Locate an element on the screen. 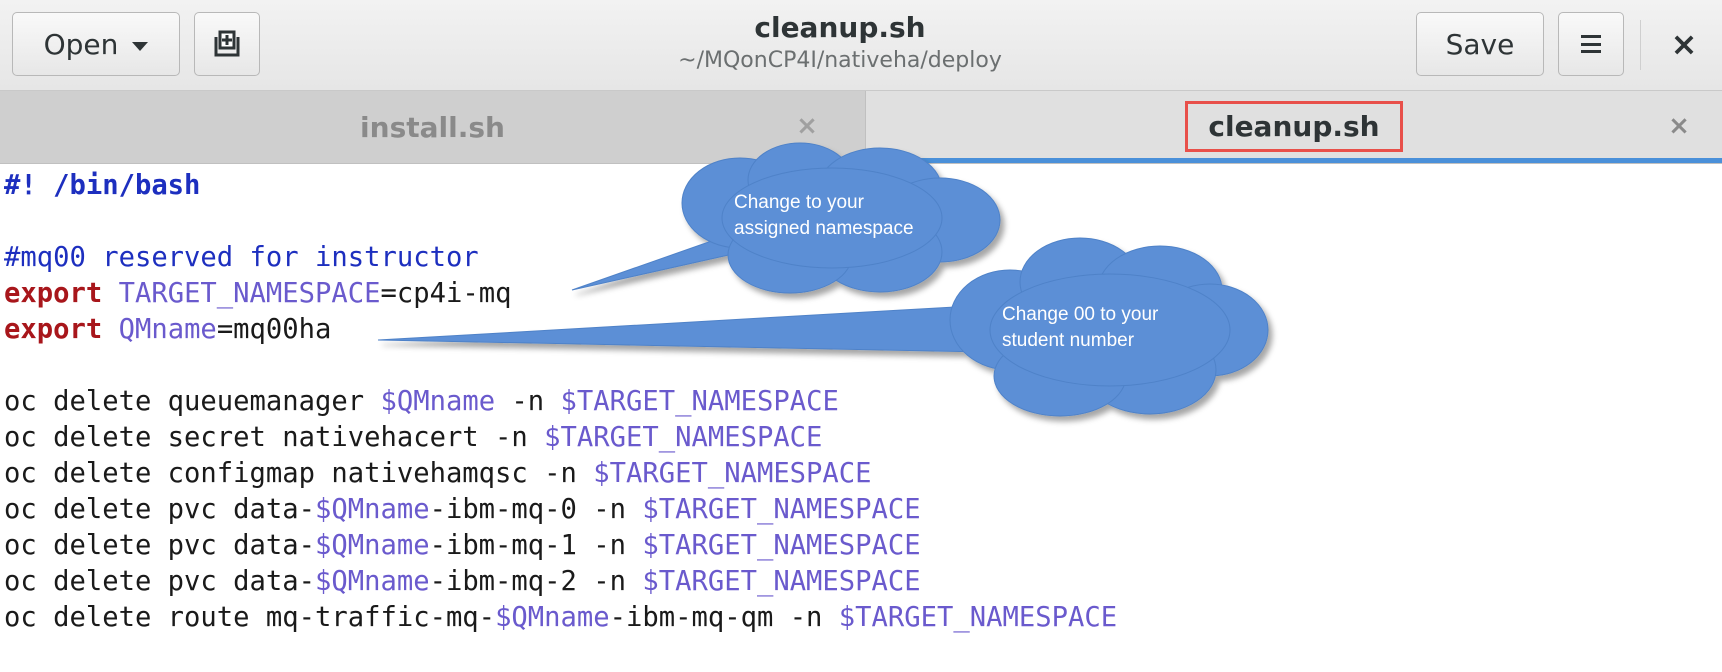  tab-cleanup-sh: cleanup.sh × is located at coordinates (1294, 127).